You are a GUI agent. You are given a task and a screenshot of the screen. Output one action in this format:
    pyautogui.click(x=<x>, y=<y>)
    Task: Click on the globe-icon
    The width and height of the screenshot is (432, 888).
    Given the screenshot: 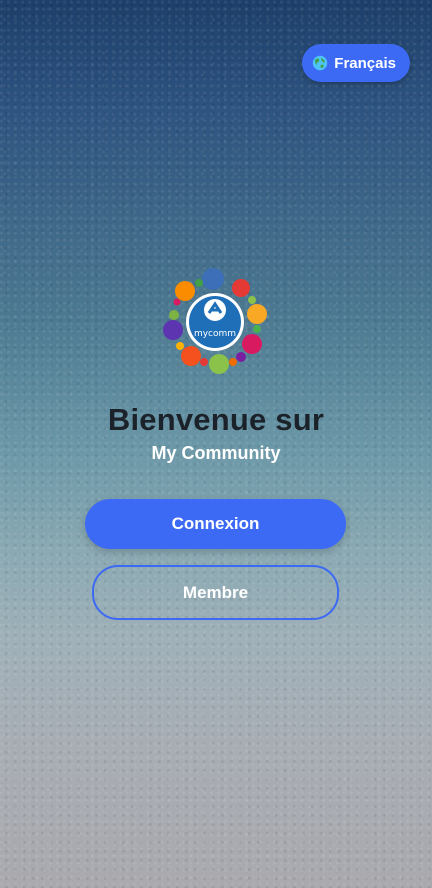 What is the action you would take?
    pyautogui.click(x=320, y=63)
    